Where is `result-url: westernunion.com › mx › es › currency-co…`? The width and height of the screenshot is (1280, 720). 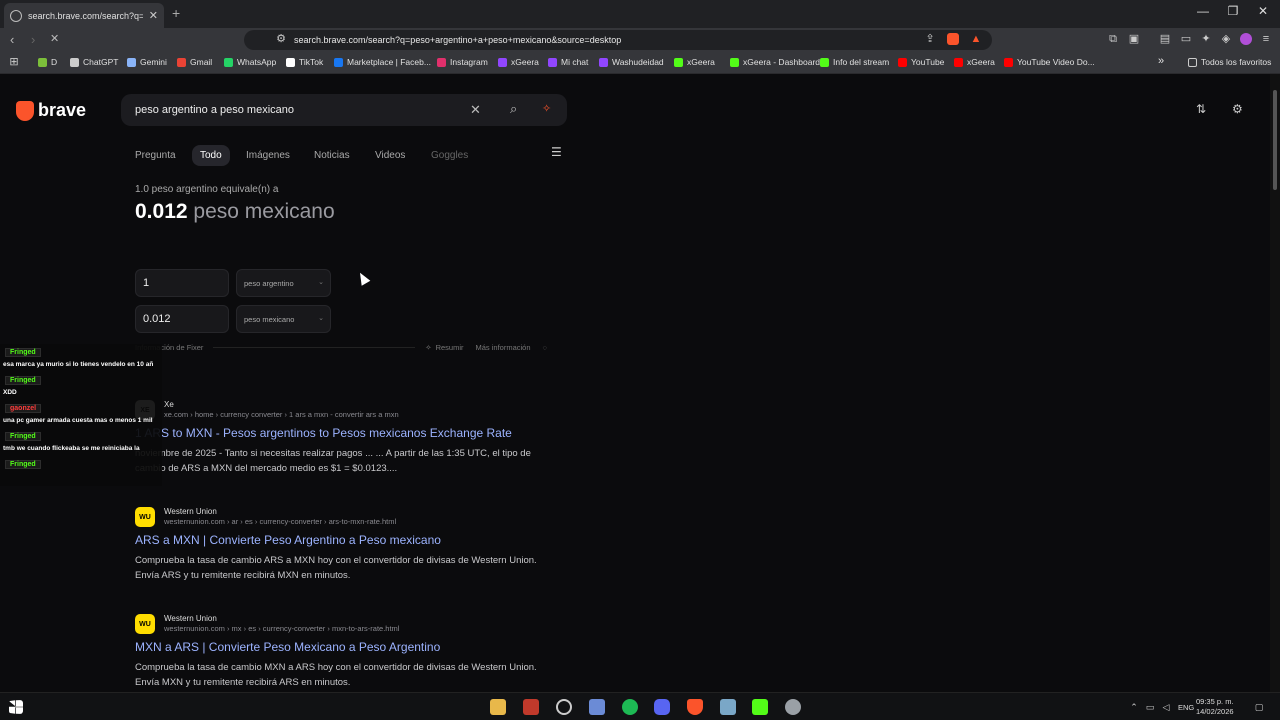
result-url: westernunion.com › mx › es › currency-co… is located at coordinates (281, 628).